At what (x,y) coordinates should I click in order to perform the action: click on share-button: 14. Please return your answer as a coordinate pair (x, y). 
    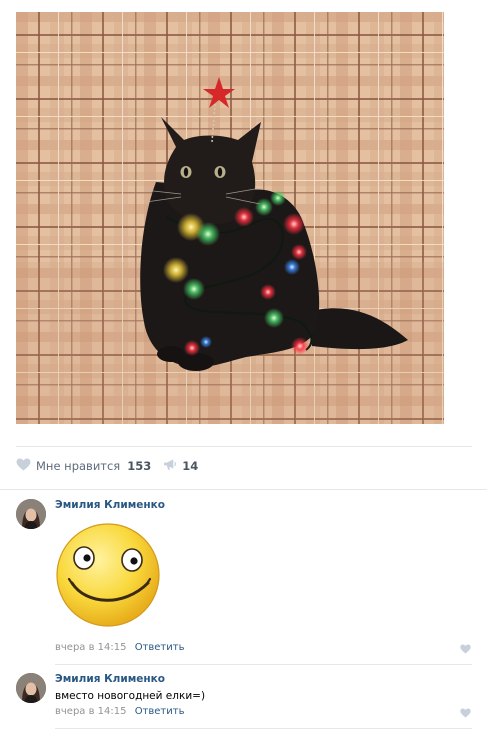
    Looking at the image, I should click on (180, 466).